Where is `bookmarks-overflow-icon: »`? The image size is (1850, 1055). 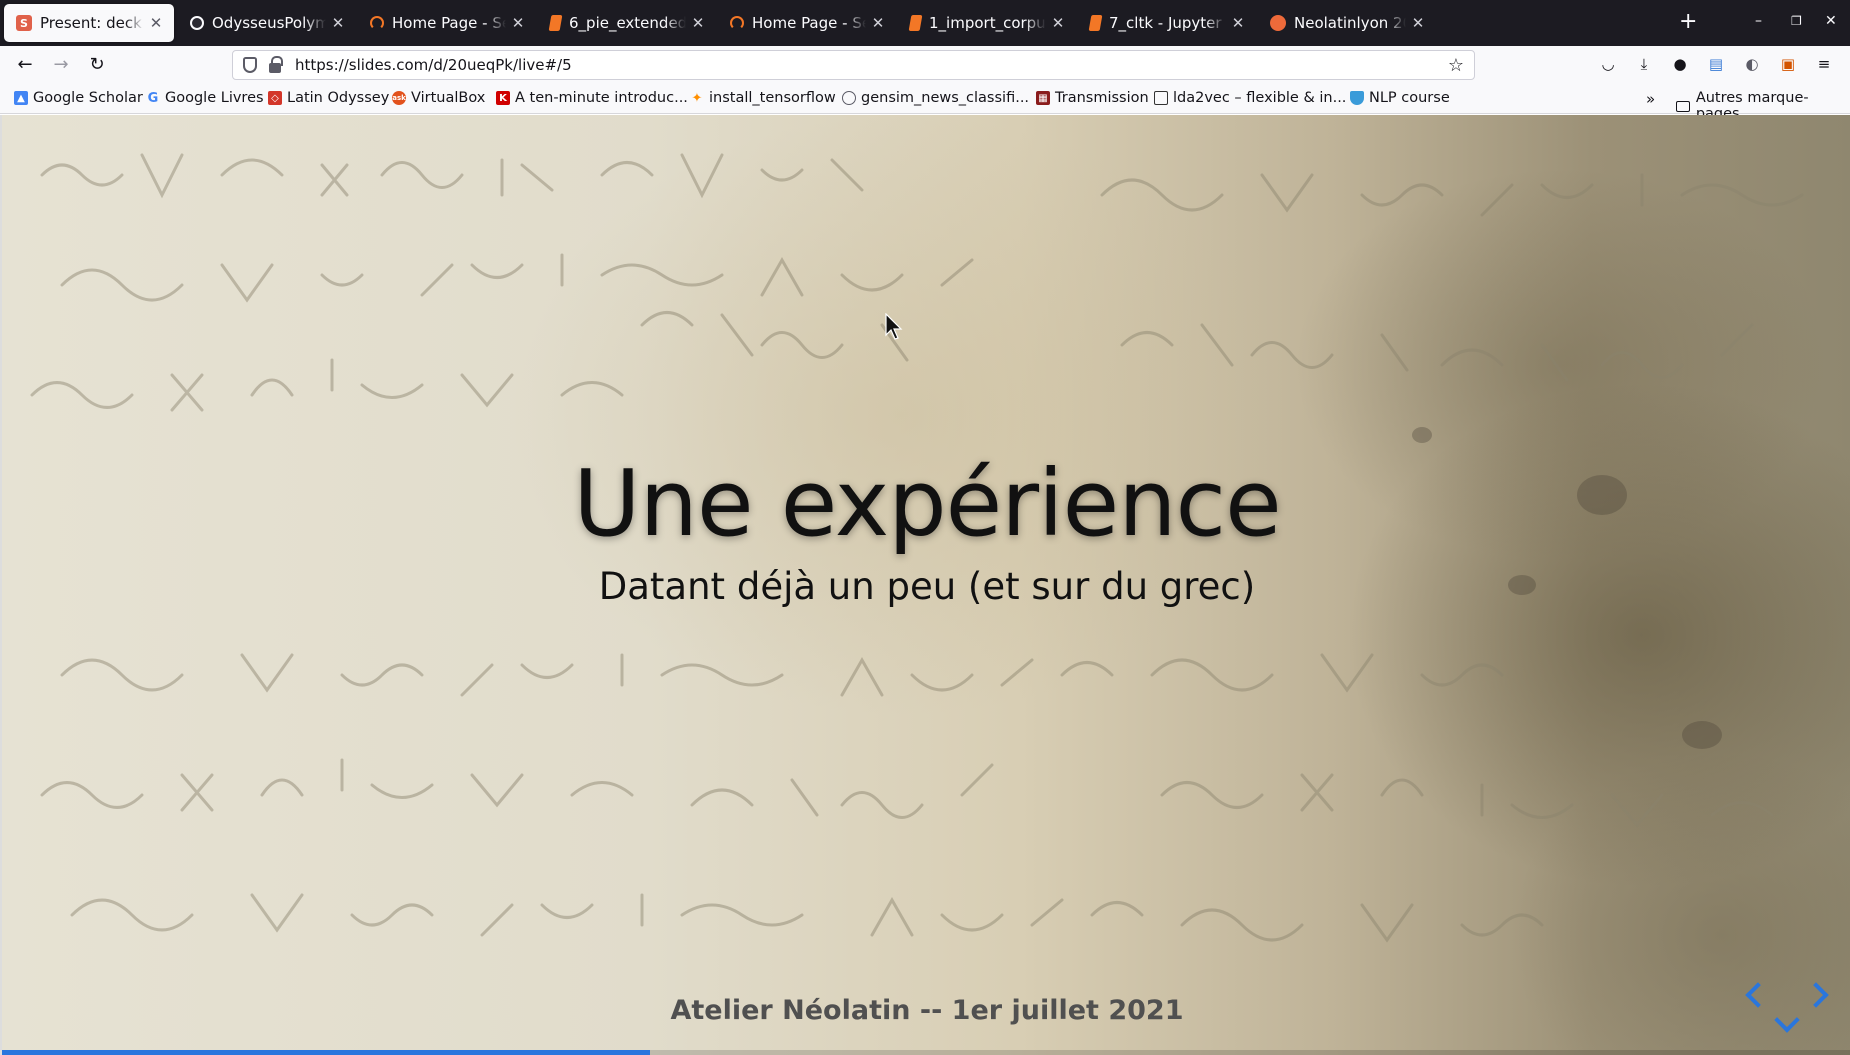 bookmarks-overflow-icon: » is located at coordinates (1650, 99).